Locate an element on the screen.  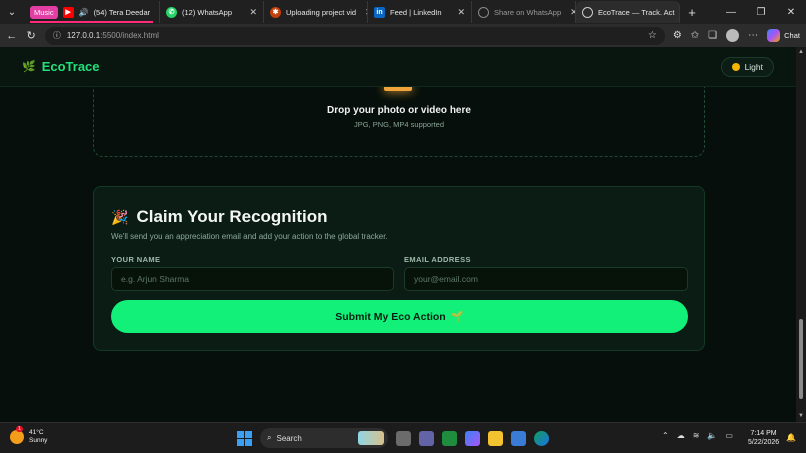
profile-avatar is located at coordinates (733, 35).